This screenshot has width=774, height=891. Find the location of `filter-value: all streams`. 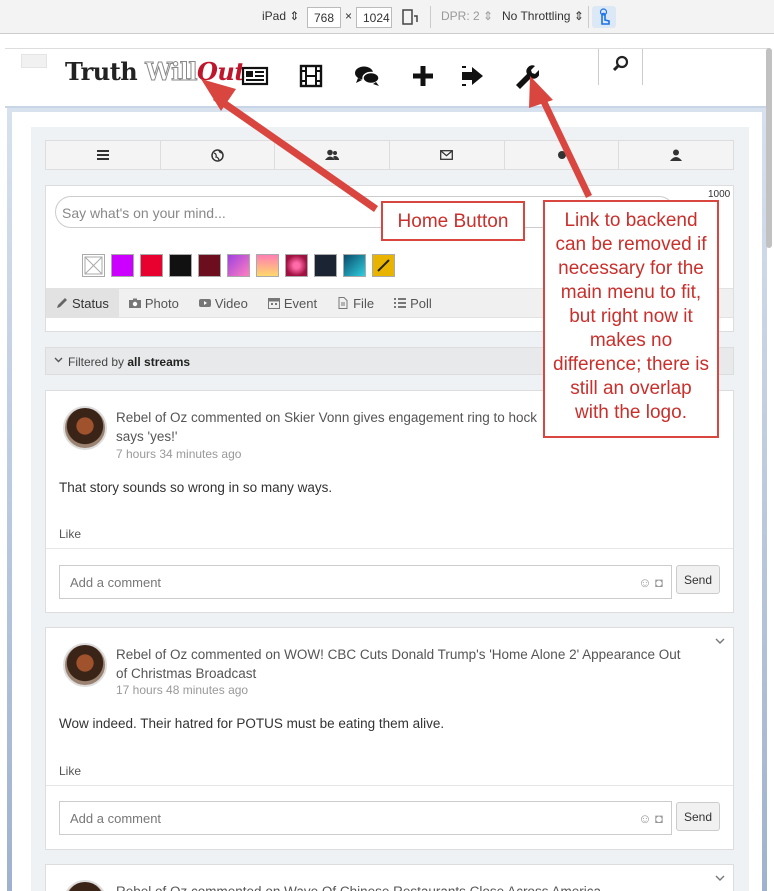

filter-value: all streams is located at coordinates (159, 362).